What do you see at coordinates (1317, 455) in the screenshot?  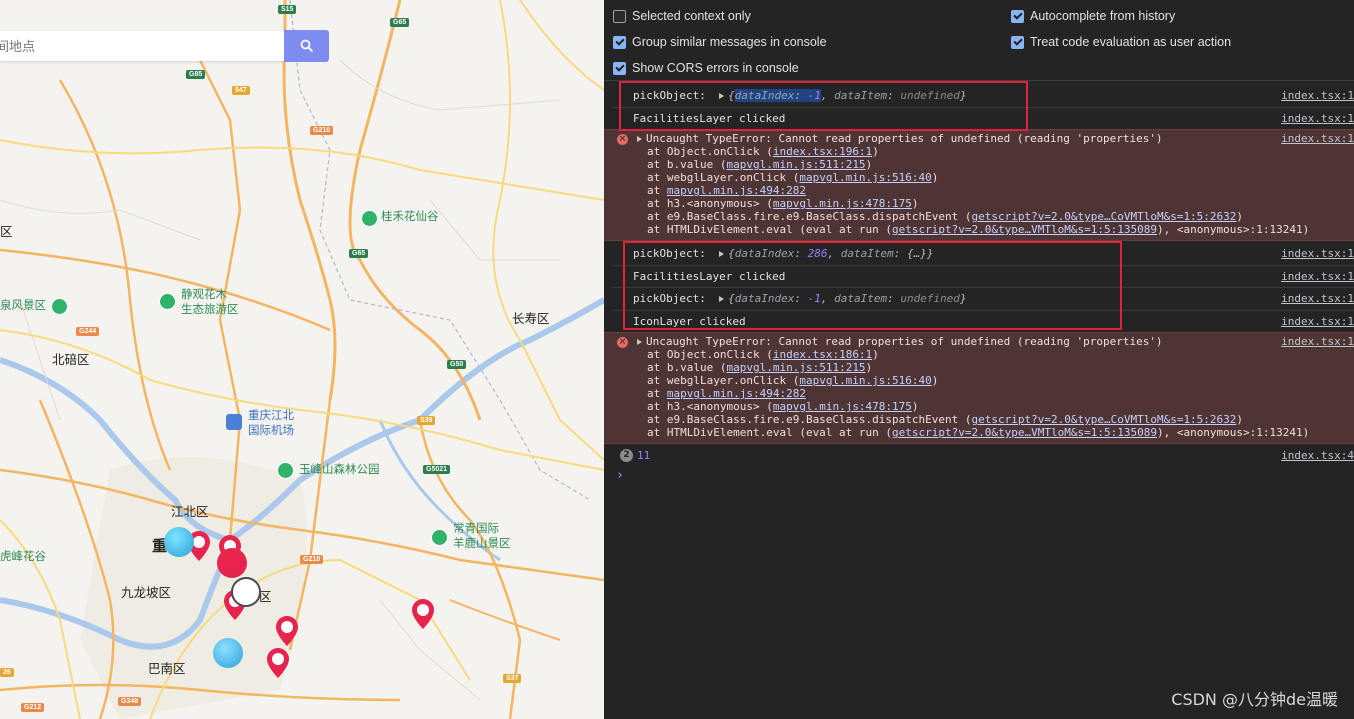 I see `source-link: index.tsx:4` at bounding box center [1317, 455].